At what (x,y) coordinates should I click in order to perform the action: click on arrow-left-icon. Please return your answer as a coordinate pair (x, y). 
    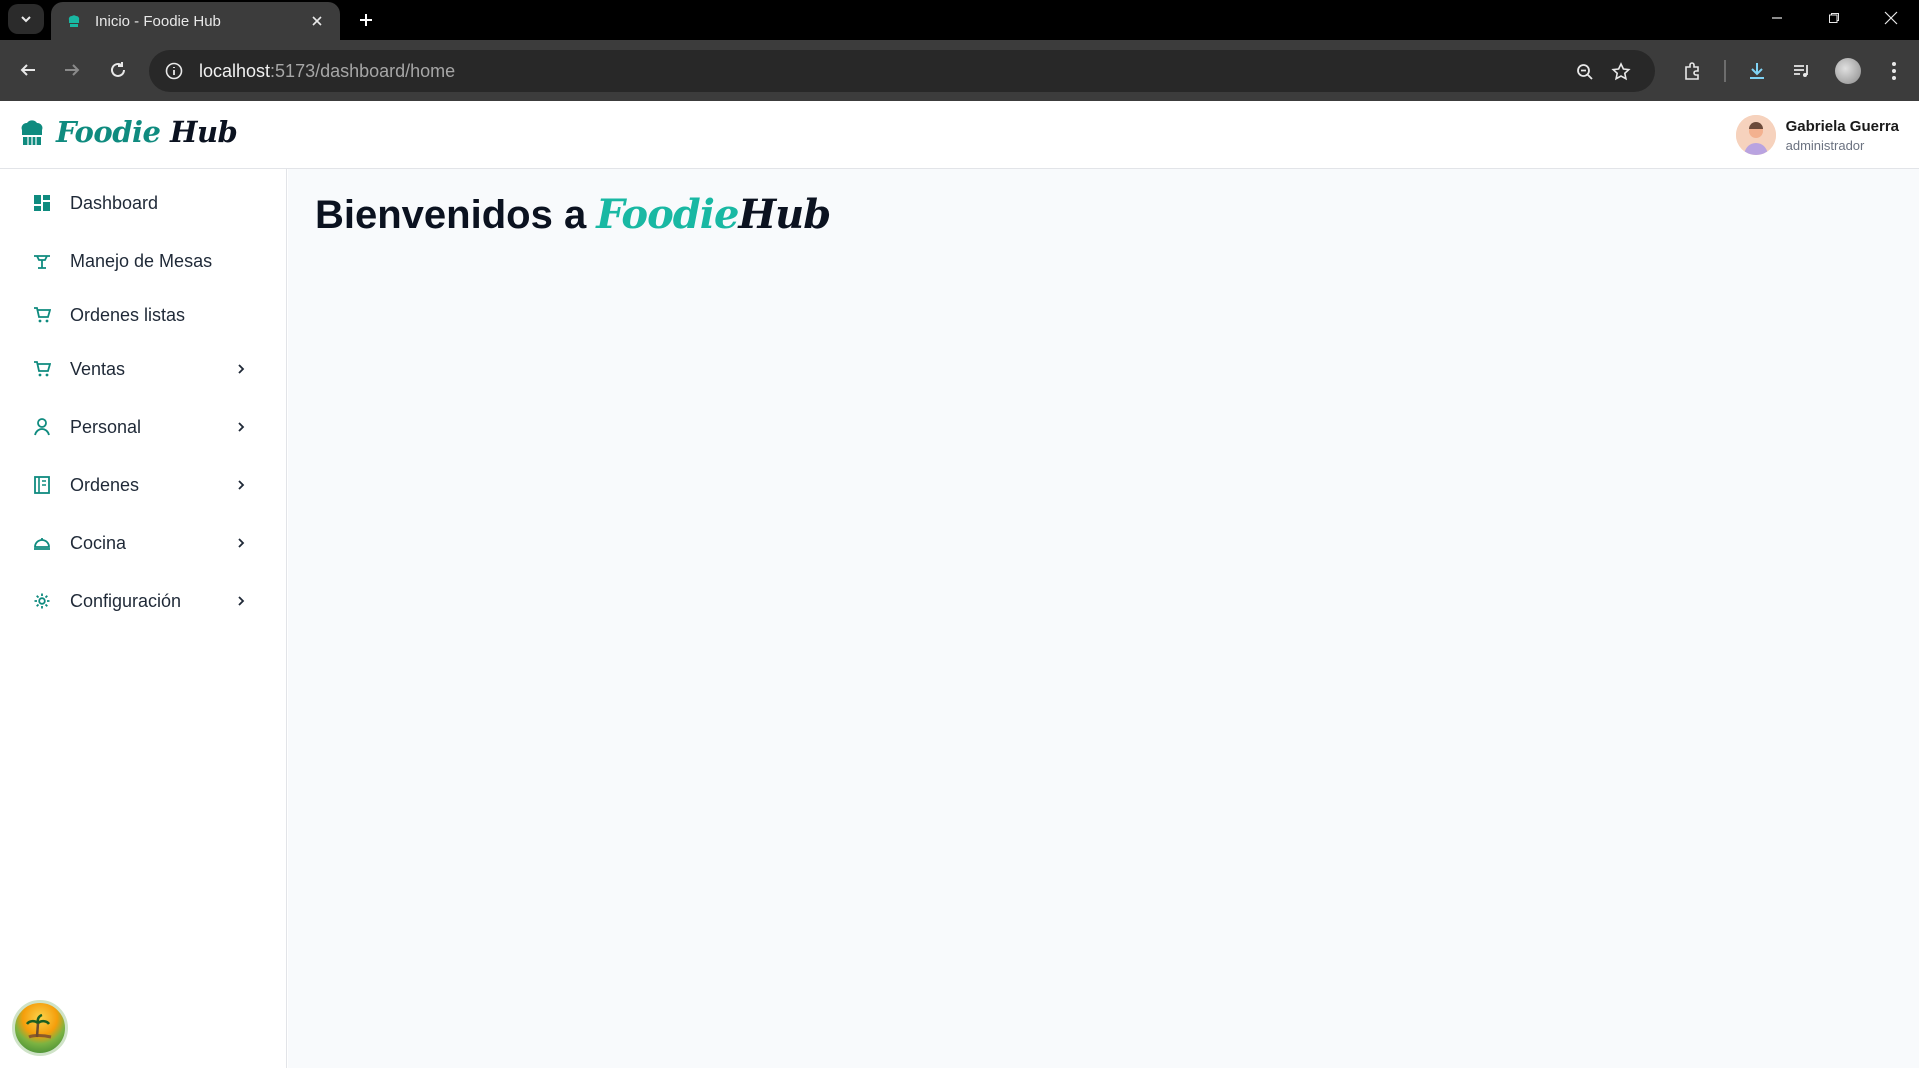
    Looking at the image, I should click on (27, 70).